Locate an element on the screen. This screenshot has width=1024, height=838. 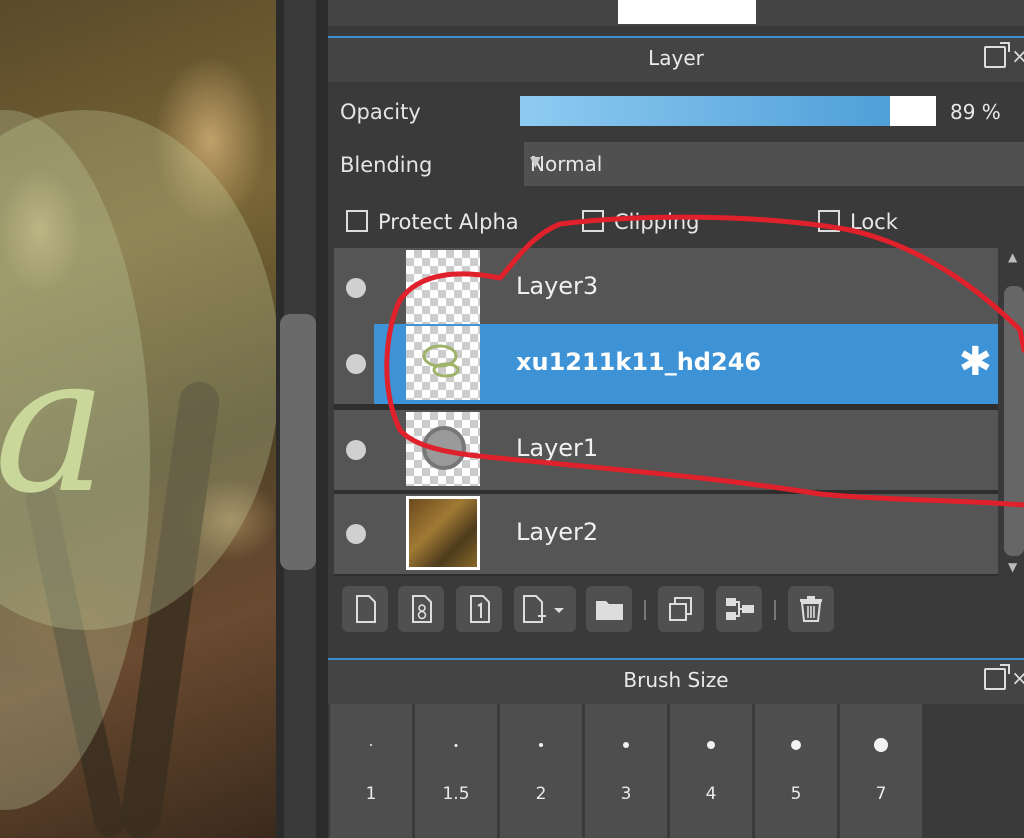
lock-checkbox: Lock is located at coordinates (858, 222).